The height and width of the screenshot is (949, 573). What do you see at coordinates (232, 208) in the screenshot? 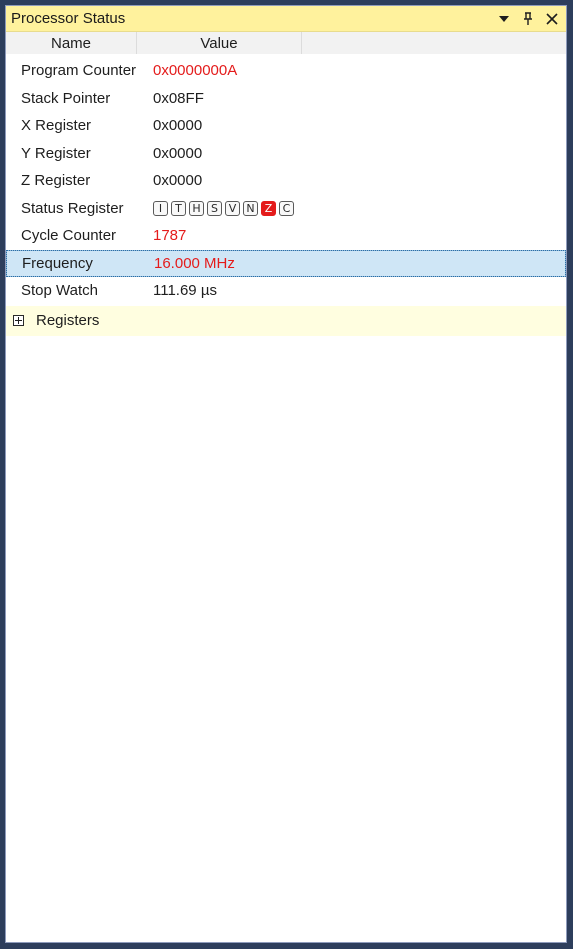
I see `flag-v: V` at bounding box center [232, 208].